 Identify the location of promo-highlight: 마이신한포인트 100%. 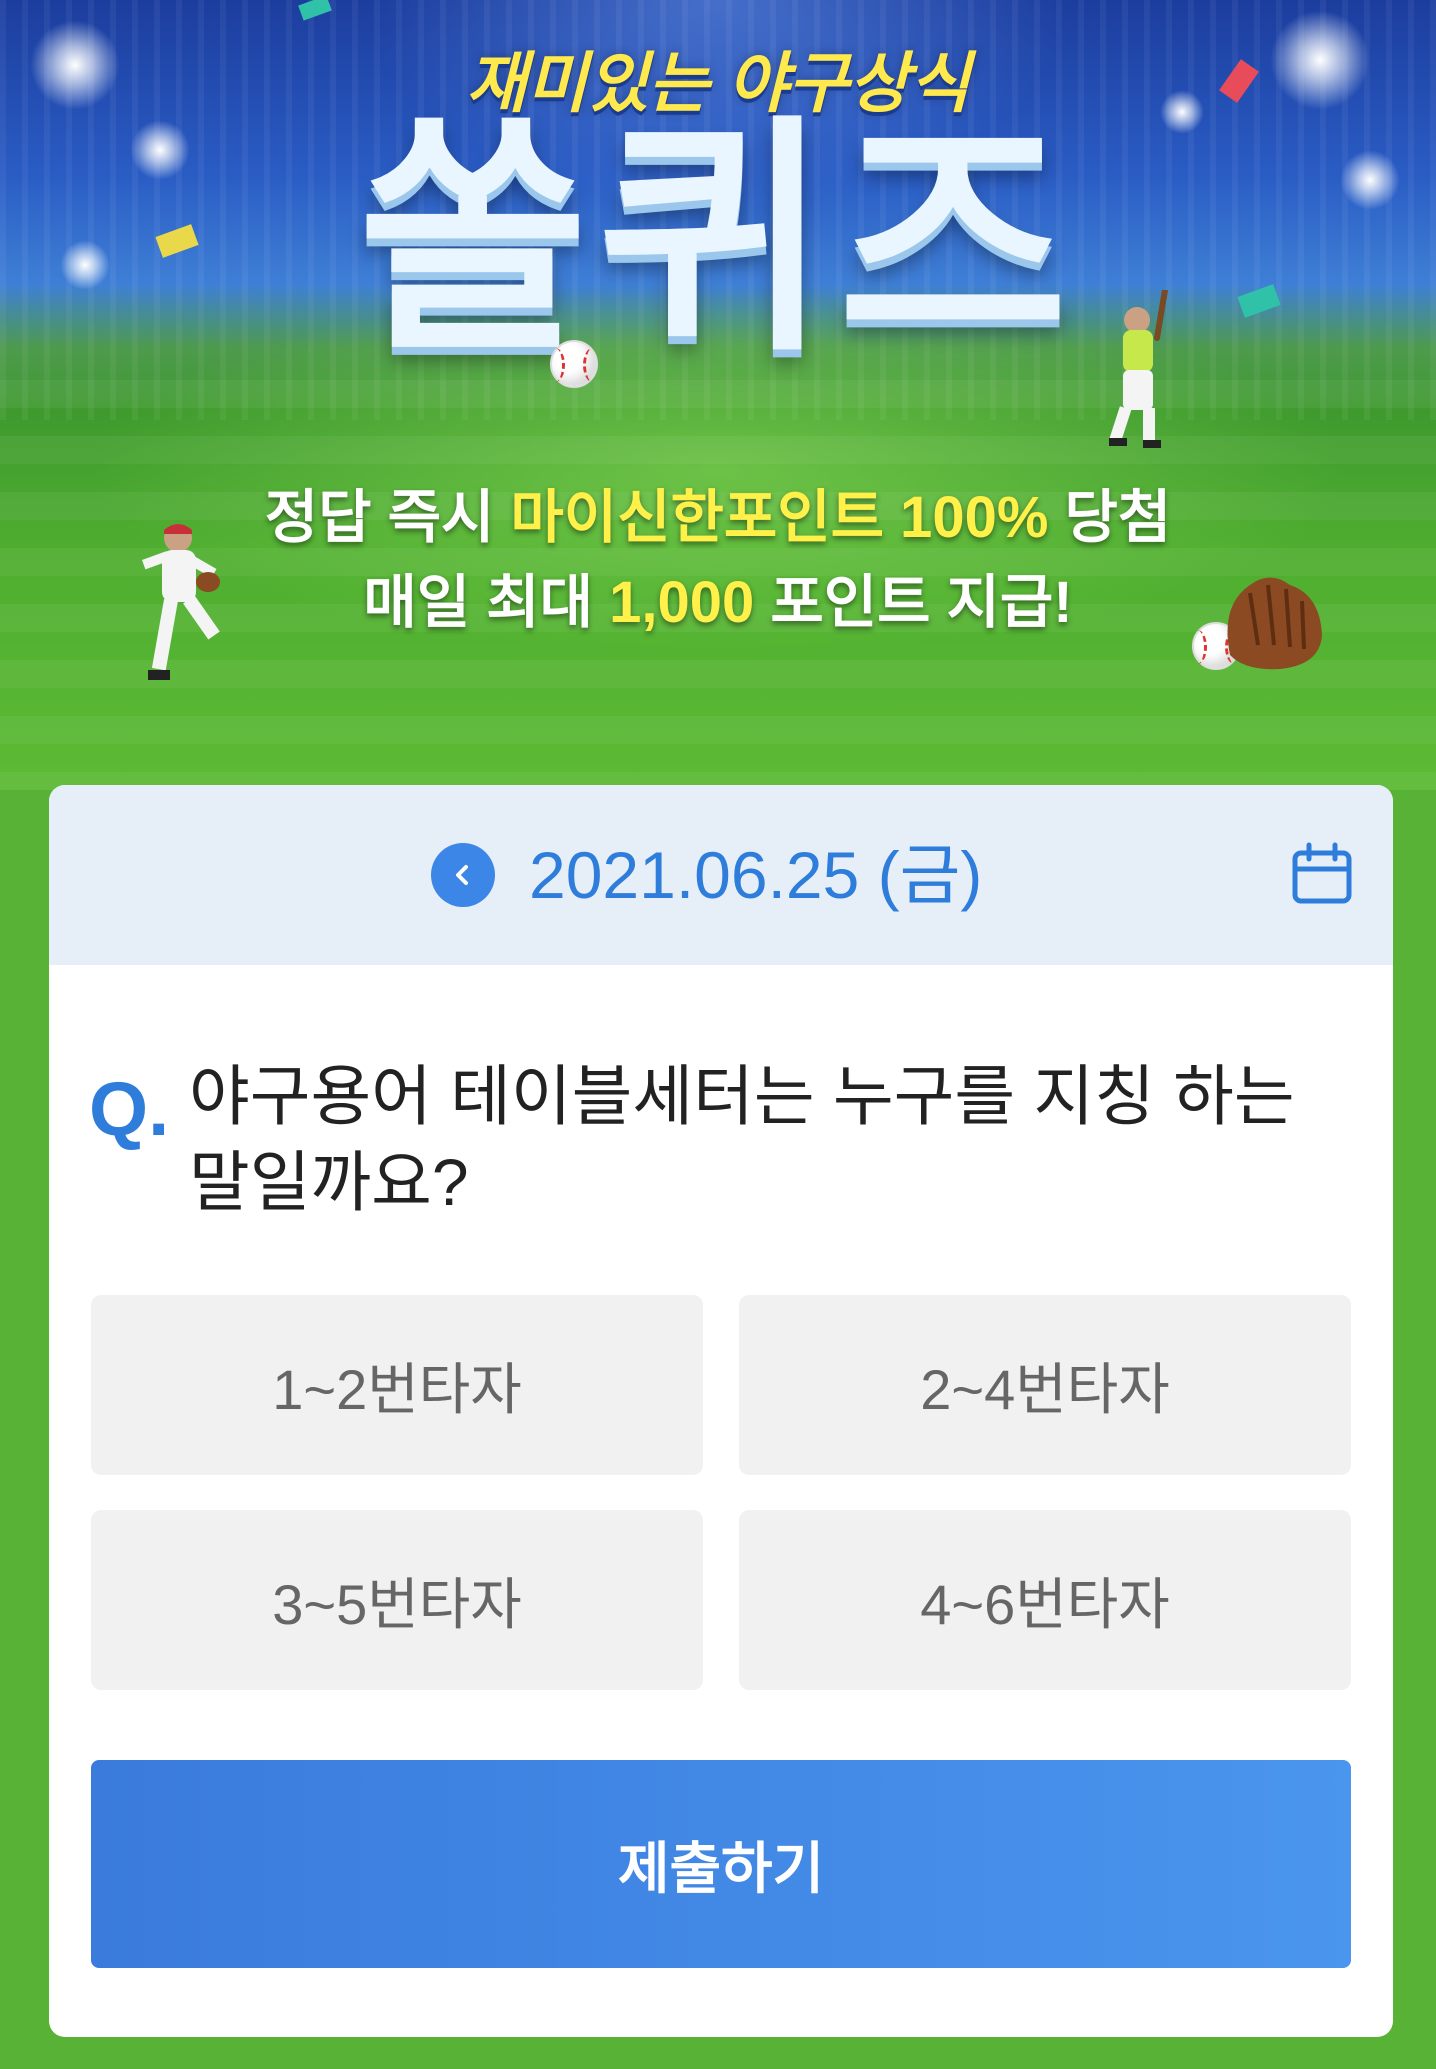
(779, 517).